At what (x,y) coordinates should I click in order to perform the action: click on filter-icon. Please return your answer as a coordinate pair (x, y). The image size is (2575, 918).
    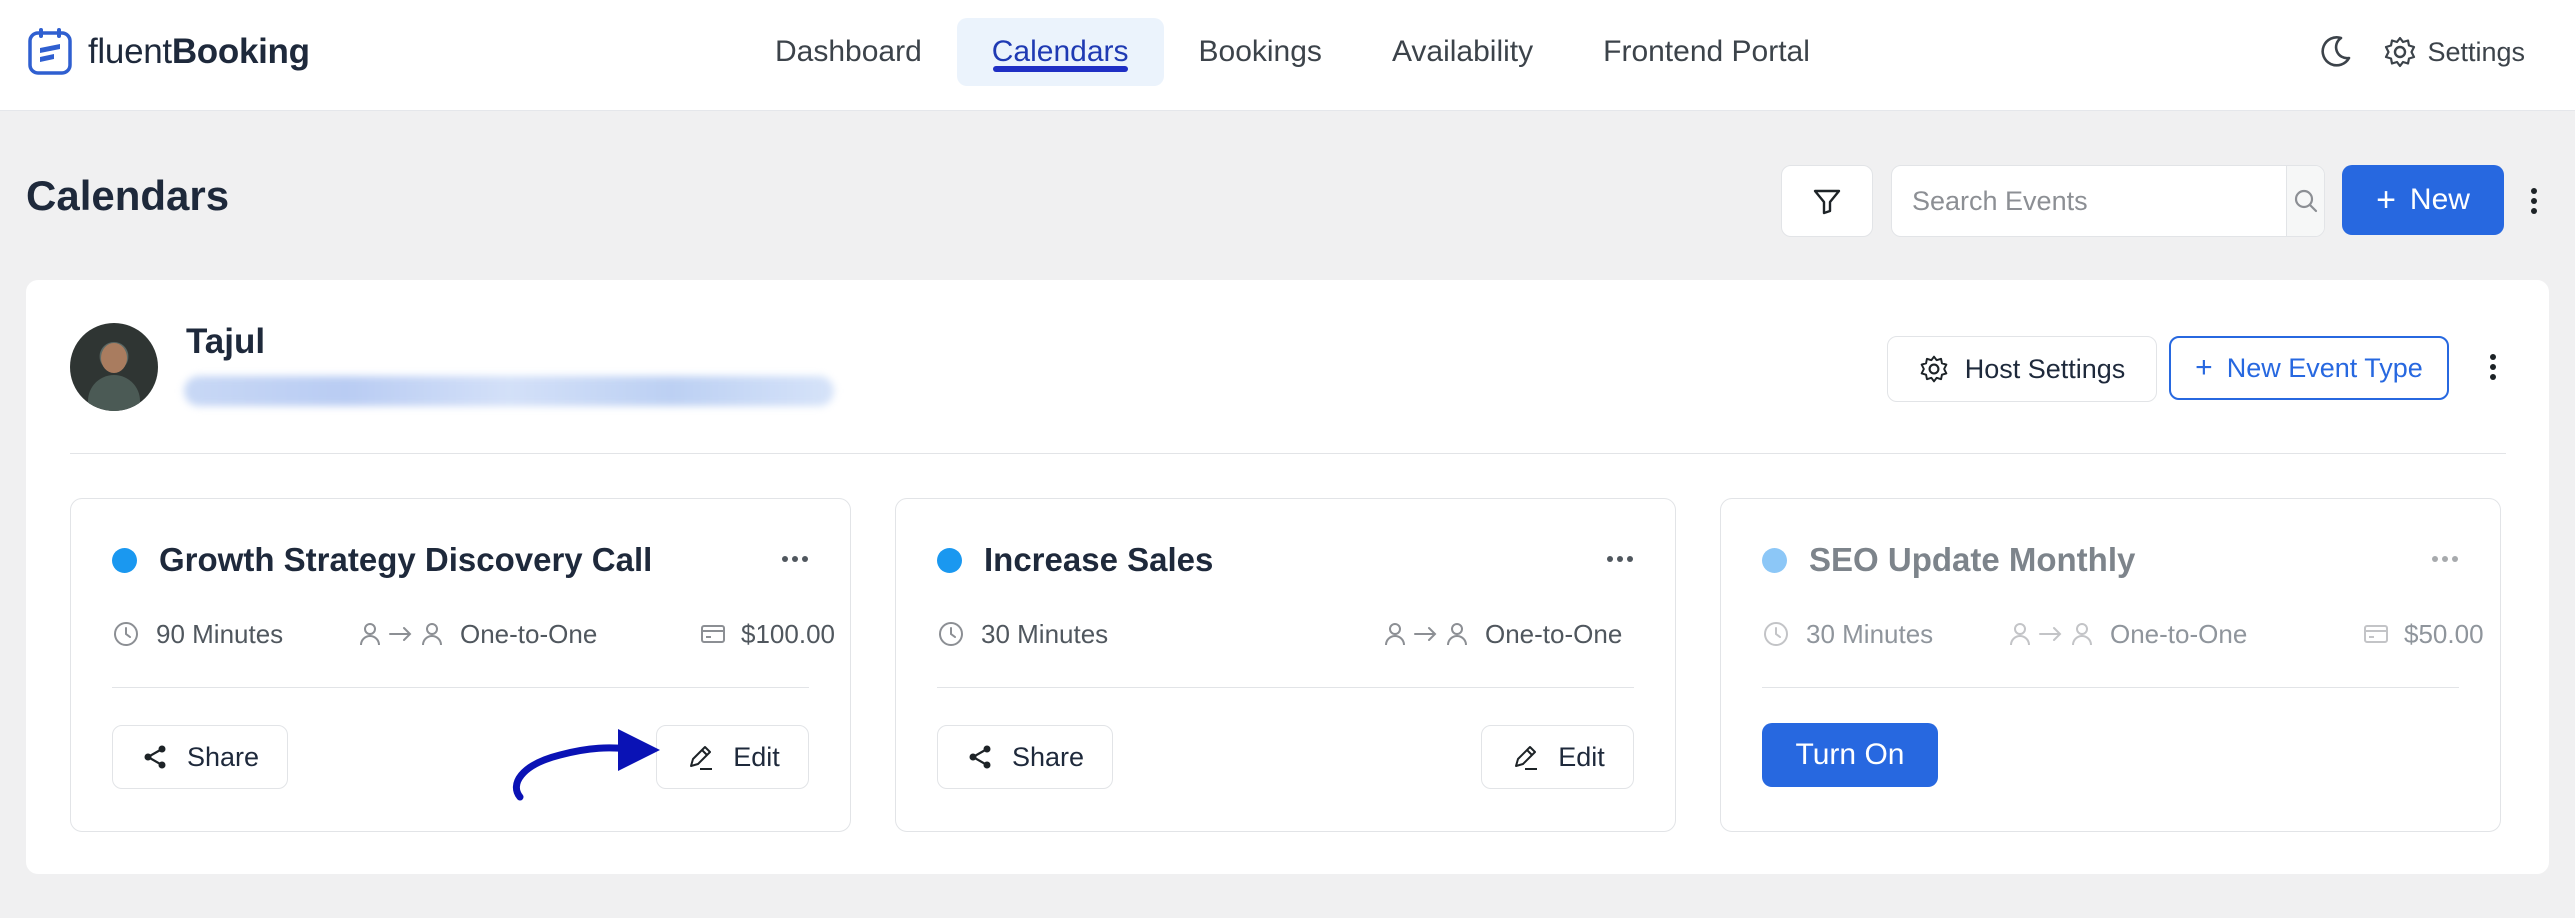
    Looking at the image, I should click on (1827, 202).